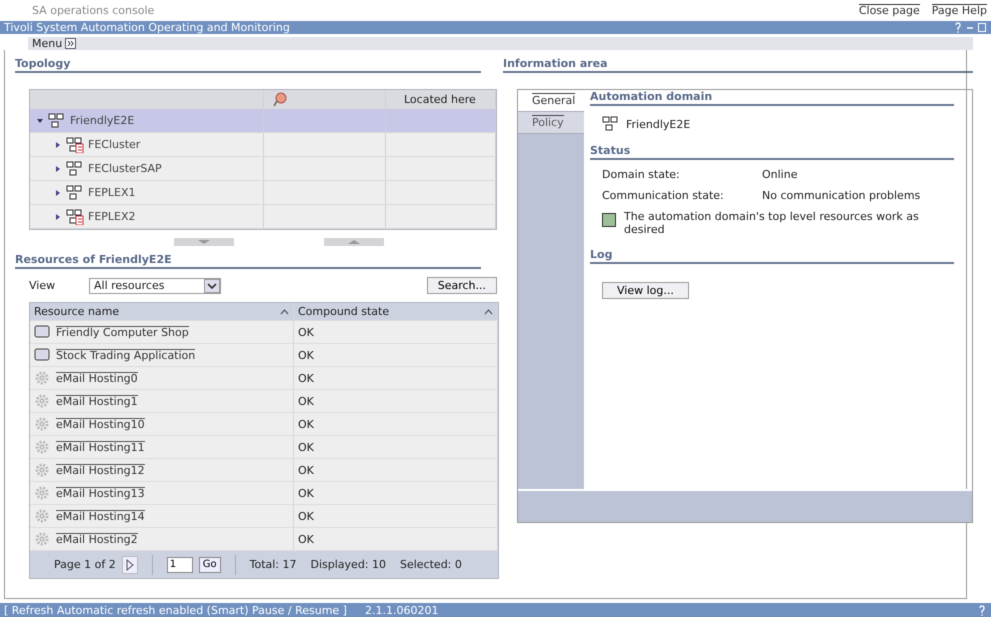 The height and width of the screenshot is (617, 991). What do you see at coordinates (663, 195) in the screenshot?
I see `field-label: Communication state:` at bounding box center [663, 195].